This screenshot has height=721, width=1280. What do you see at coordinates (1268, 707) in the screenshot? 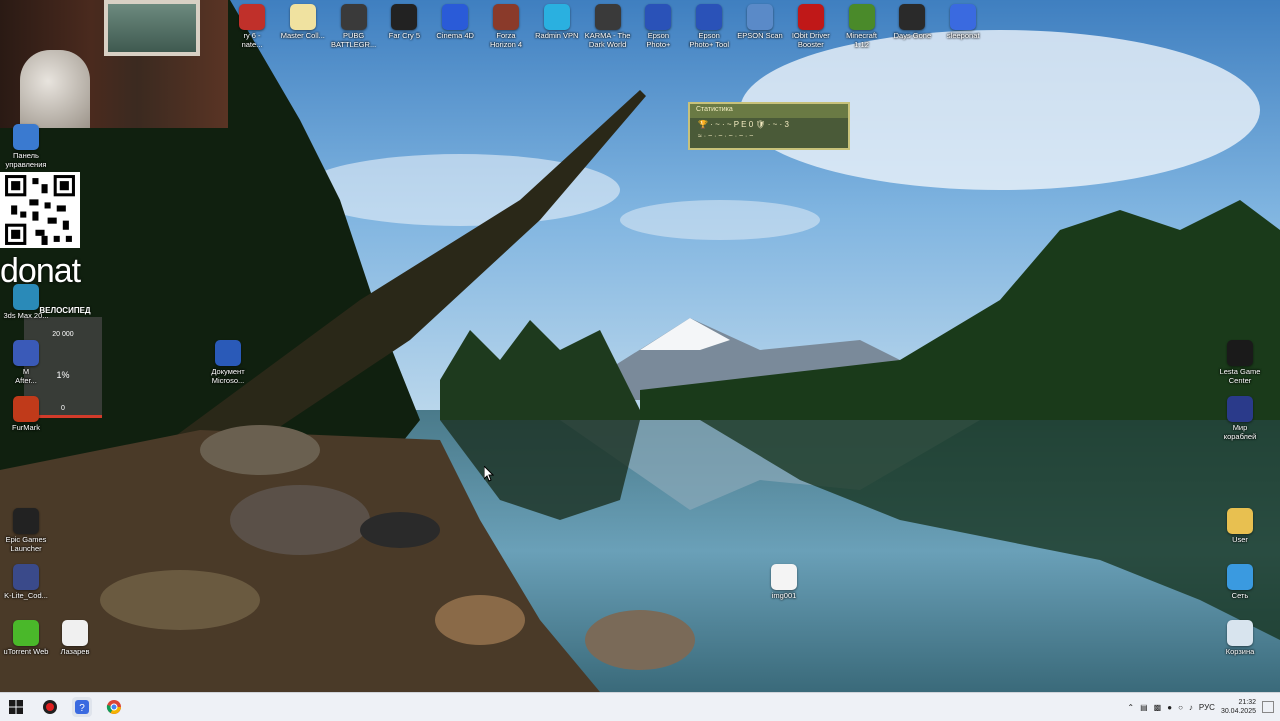
I see `notifications-icon` at bounding box center [1268, 707].